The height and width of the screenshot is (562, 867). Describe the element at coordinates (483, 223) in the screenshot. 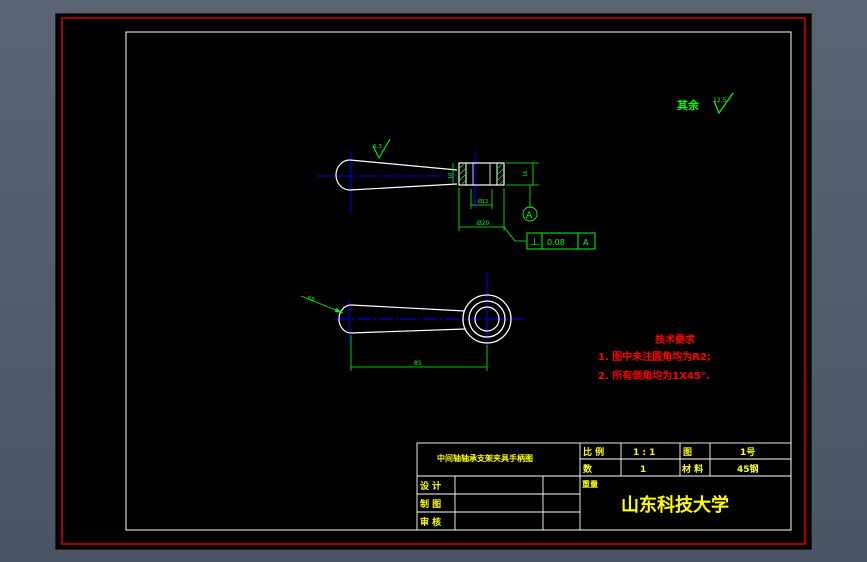

I see `dim-bore-dia: Ø20` at that location.